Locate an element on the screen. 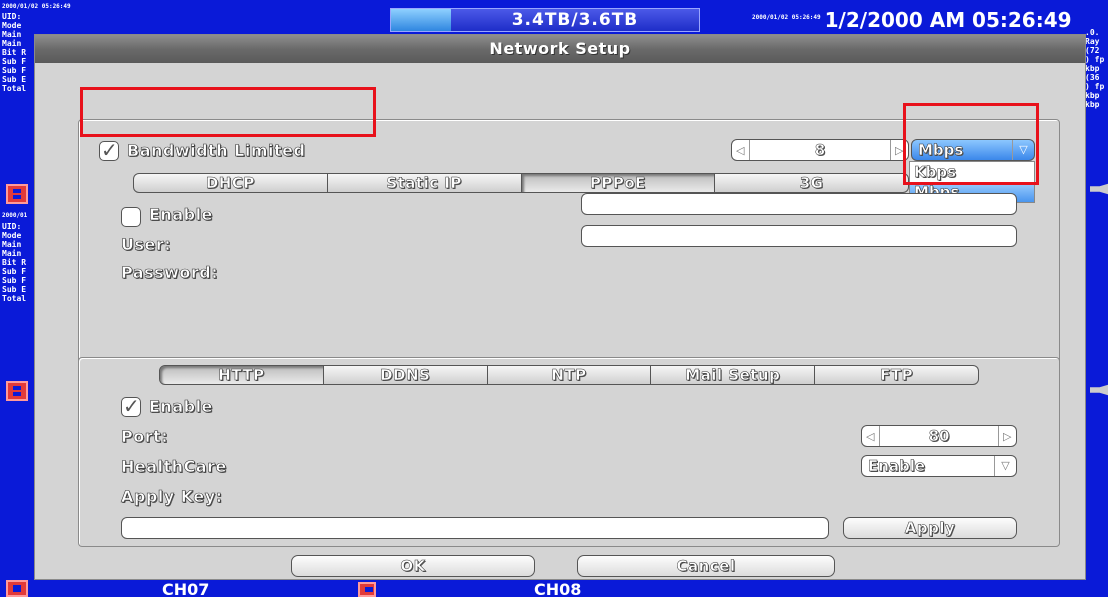  storage-indicator: 3.4TB/3.6TB is located at coordinates (545, 20).